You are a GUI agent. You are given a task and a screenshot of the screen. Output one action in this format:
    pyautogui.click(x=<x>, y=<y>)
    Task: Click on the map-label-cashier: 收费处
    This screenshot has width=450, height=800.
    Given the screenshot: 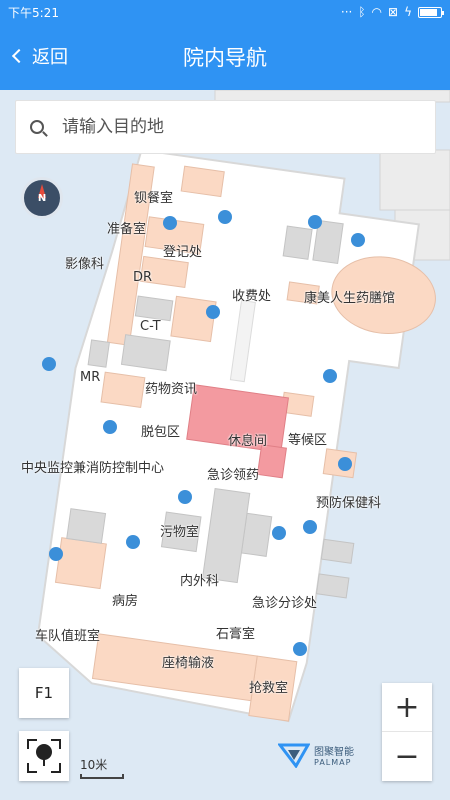 What is the action you would take?
    pyautogui.click(x=251, y=294)
    